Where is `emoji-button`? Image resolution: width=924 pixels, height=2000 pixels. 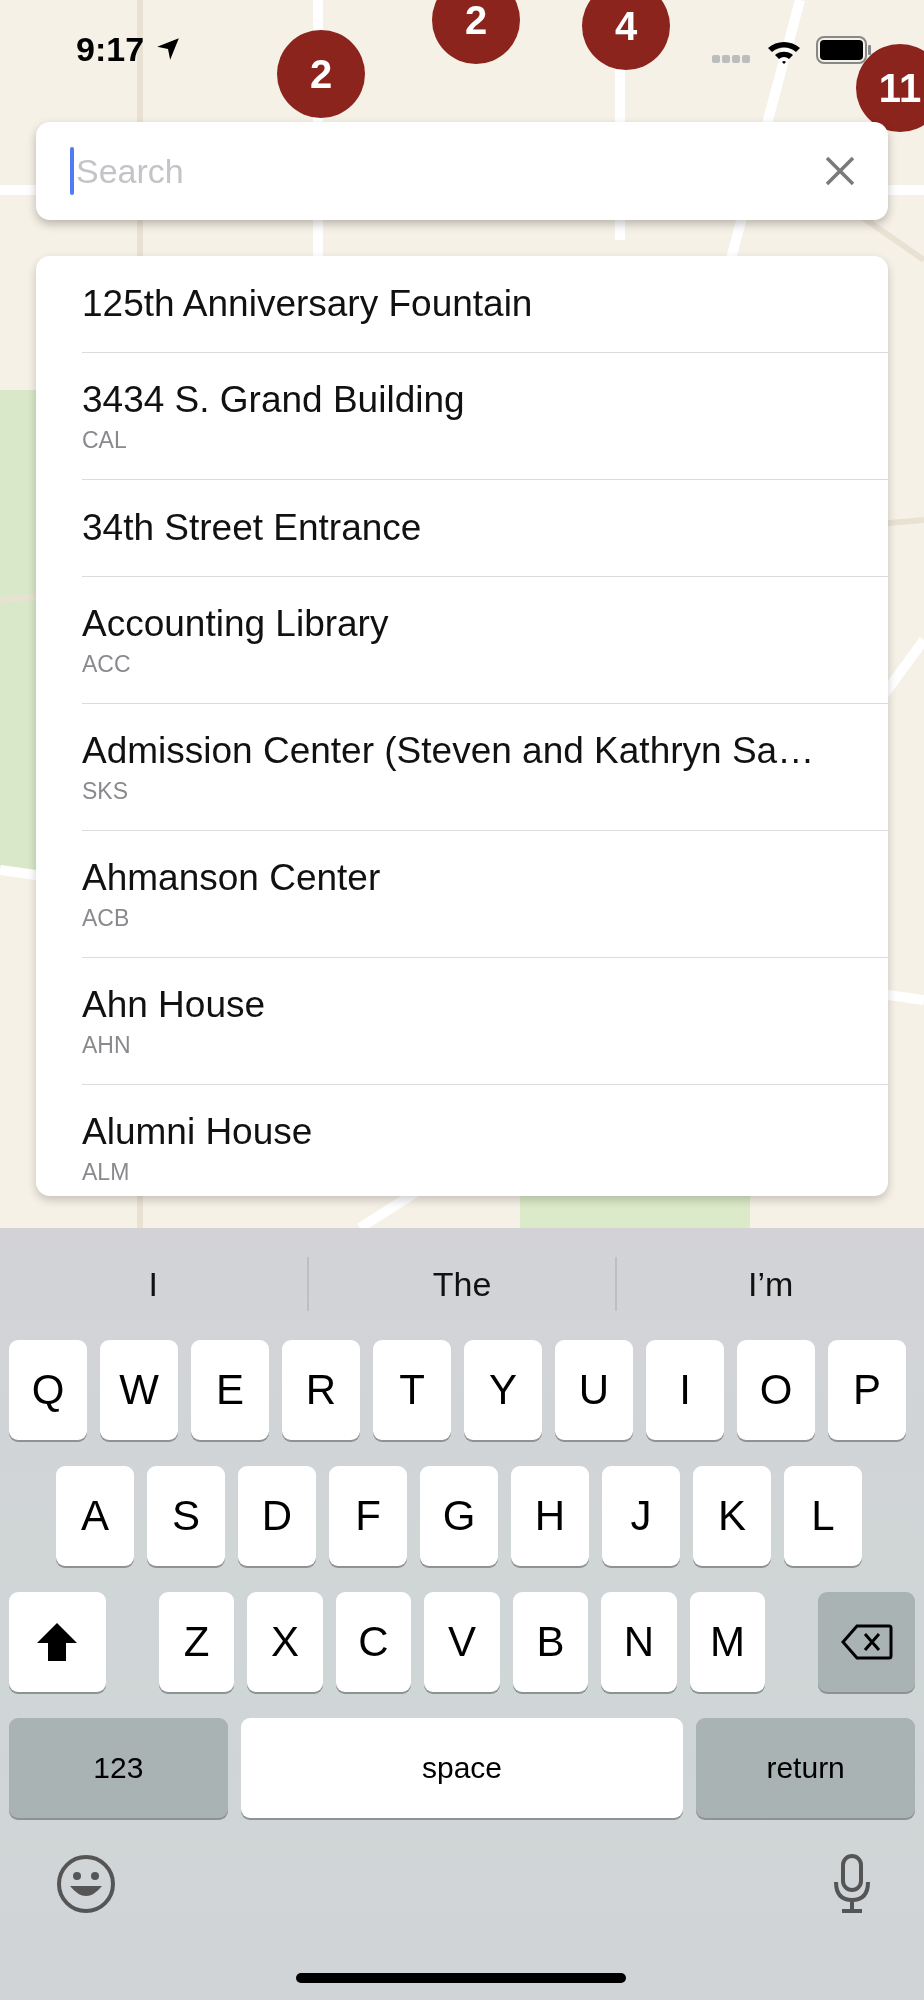
emoji-button is located at coordinates (86, 1884).